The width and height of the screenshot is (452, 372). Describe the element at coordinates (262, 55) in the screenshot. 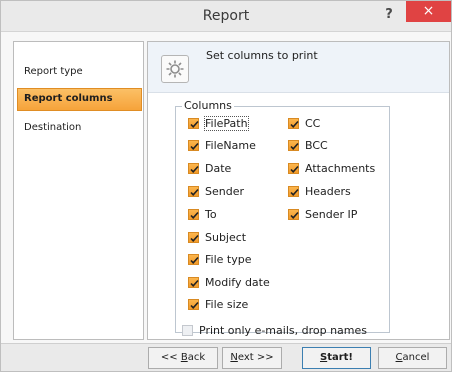

I see `step-heading: Set columns to print` at that location.